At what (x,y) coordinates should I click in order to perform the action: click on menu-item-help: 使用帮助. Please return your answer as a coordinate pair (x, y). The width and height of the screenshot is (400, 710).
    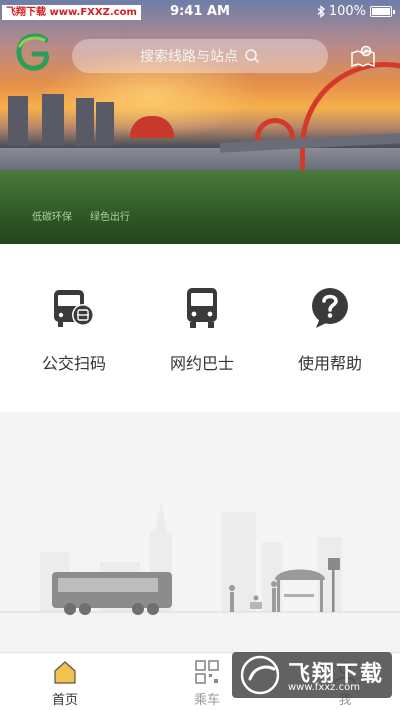
    Looking at the image, I should click on (330, 329).